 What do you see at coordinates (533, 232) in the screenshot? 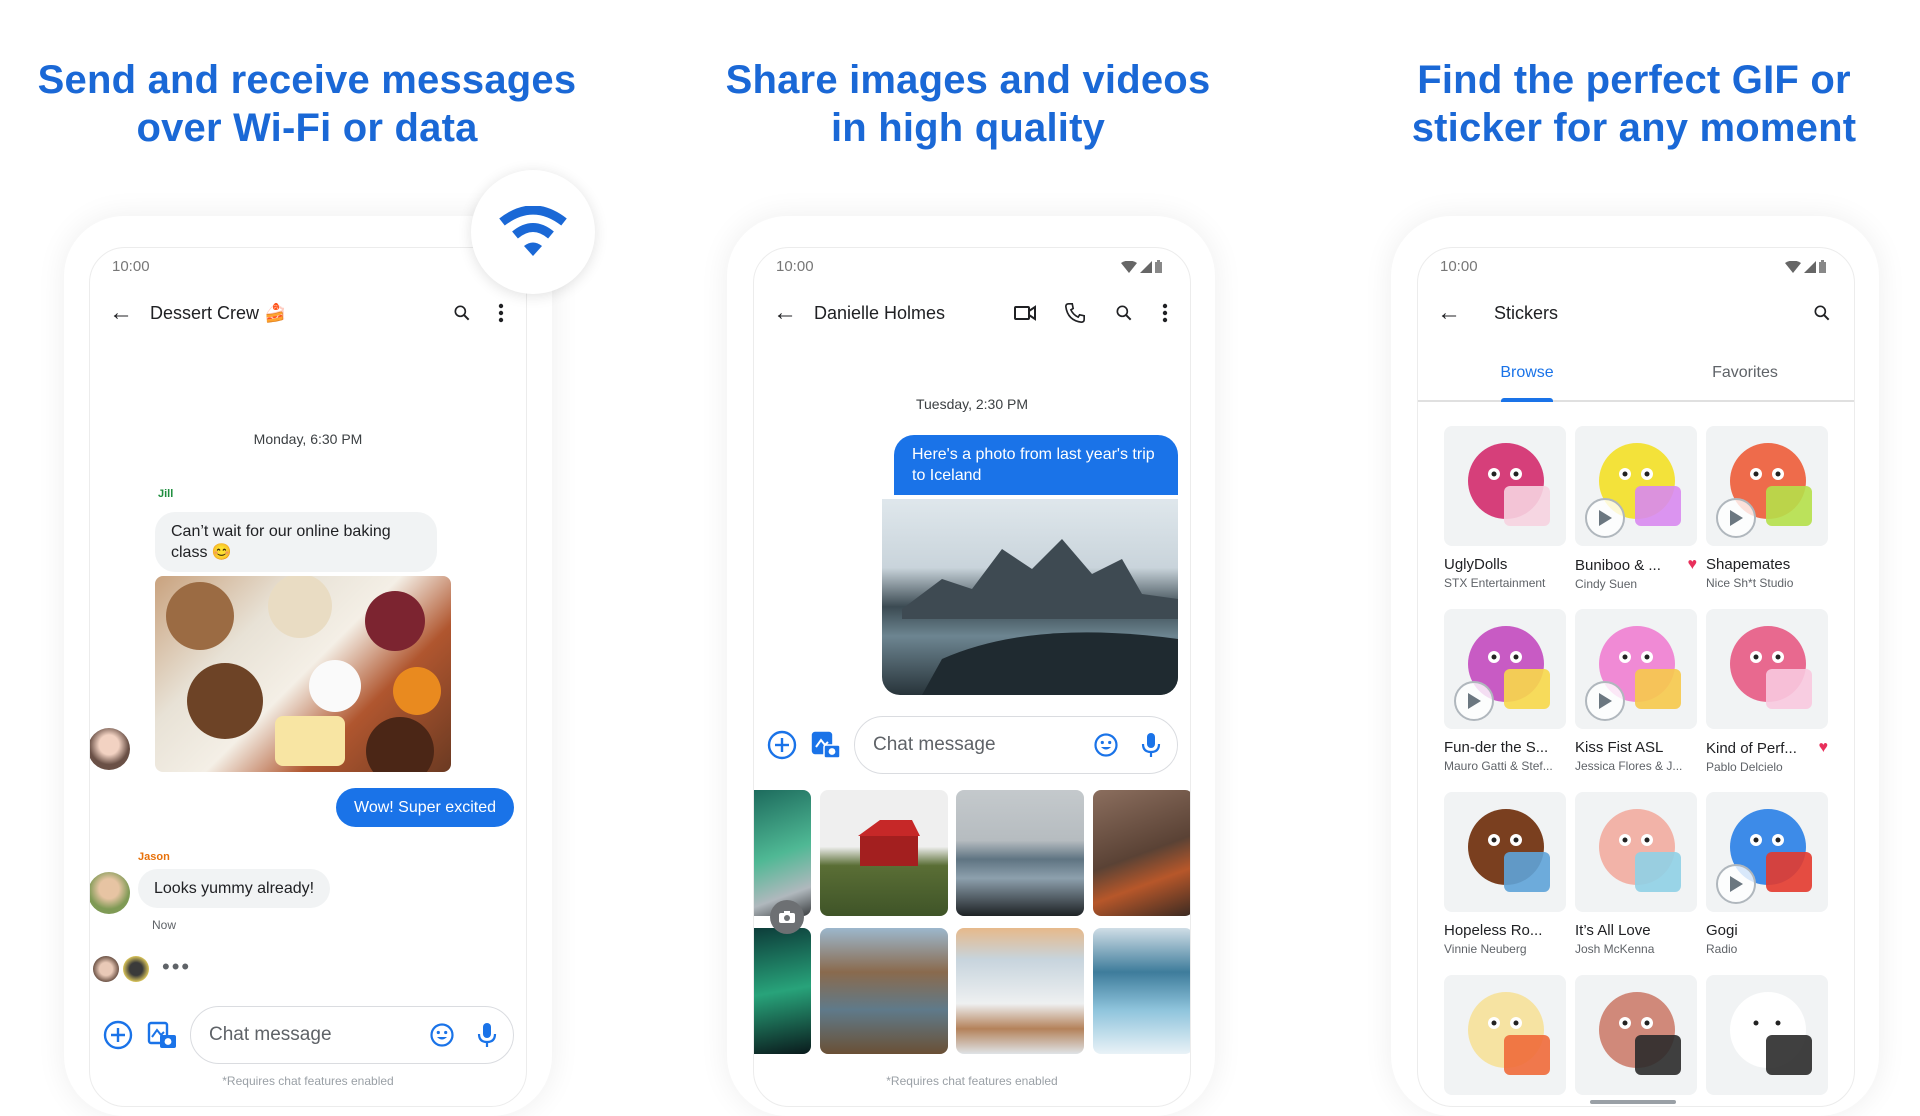
I see `wifi-badge` at bounding box center [533, 232].